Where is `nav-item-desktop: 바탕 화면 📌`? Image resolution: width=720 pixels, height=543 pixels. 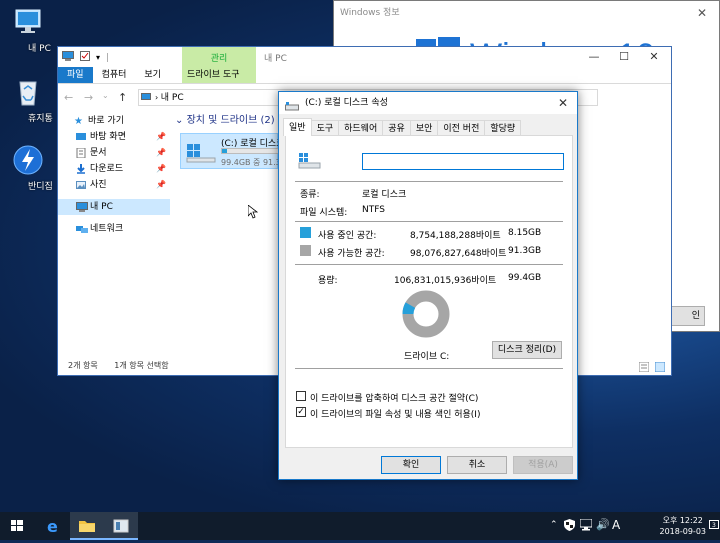
nav-item-desktop: 바탕 화면 📌 is located at coordinates (114, 137).